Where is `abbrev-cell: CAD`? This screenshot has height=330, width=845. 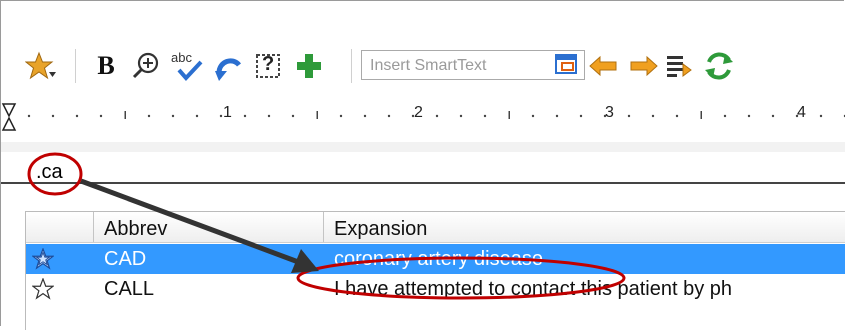 abbrev-cell: CAD is located at coordinates (125, 259).